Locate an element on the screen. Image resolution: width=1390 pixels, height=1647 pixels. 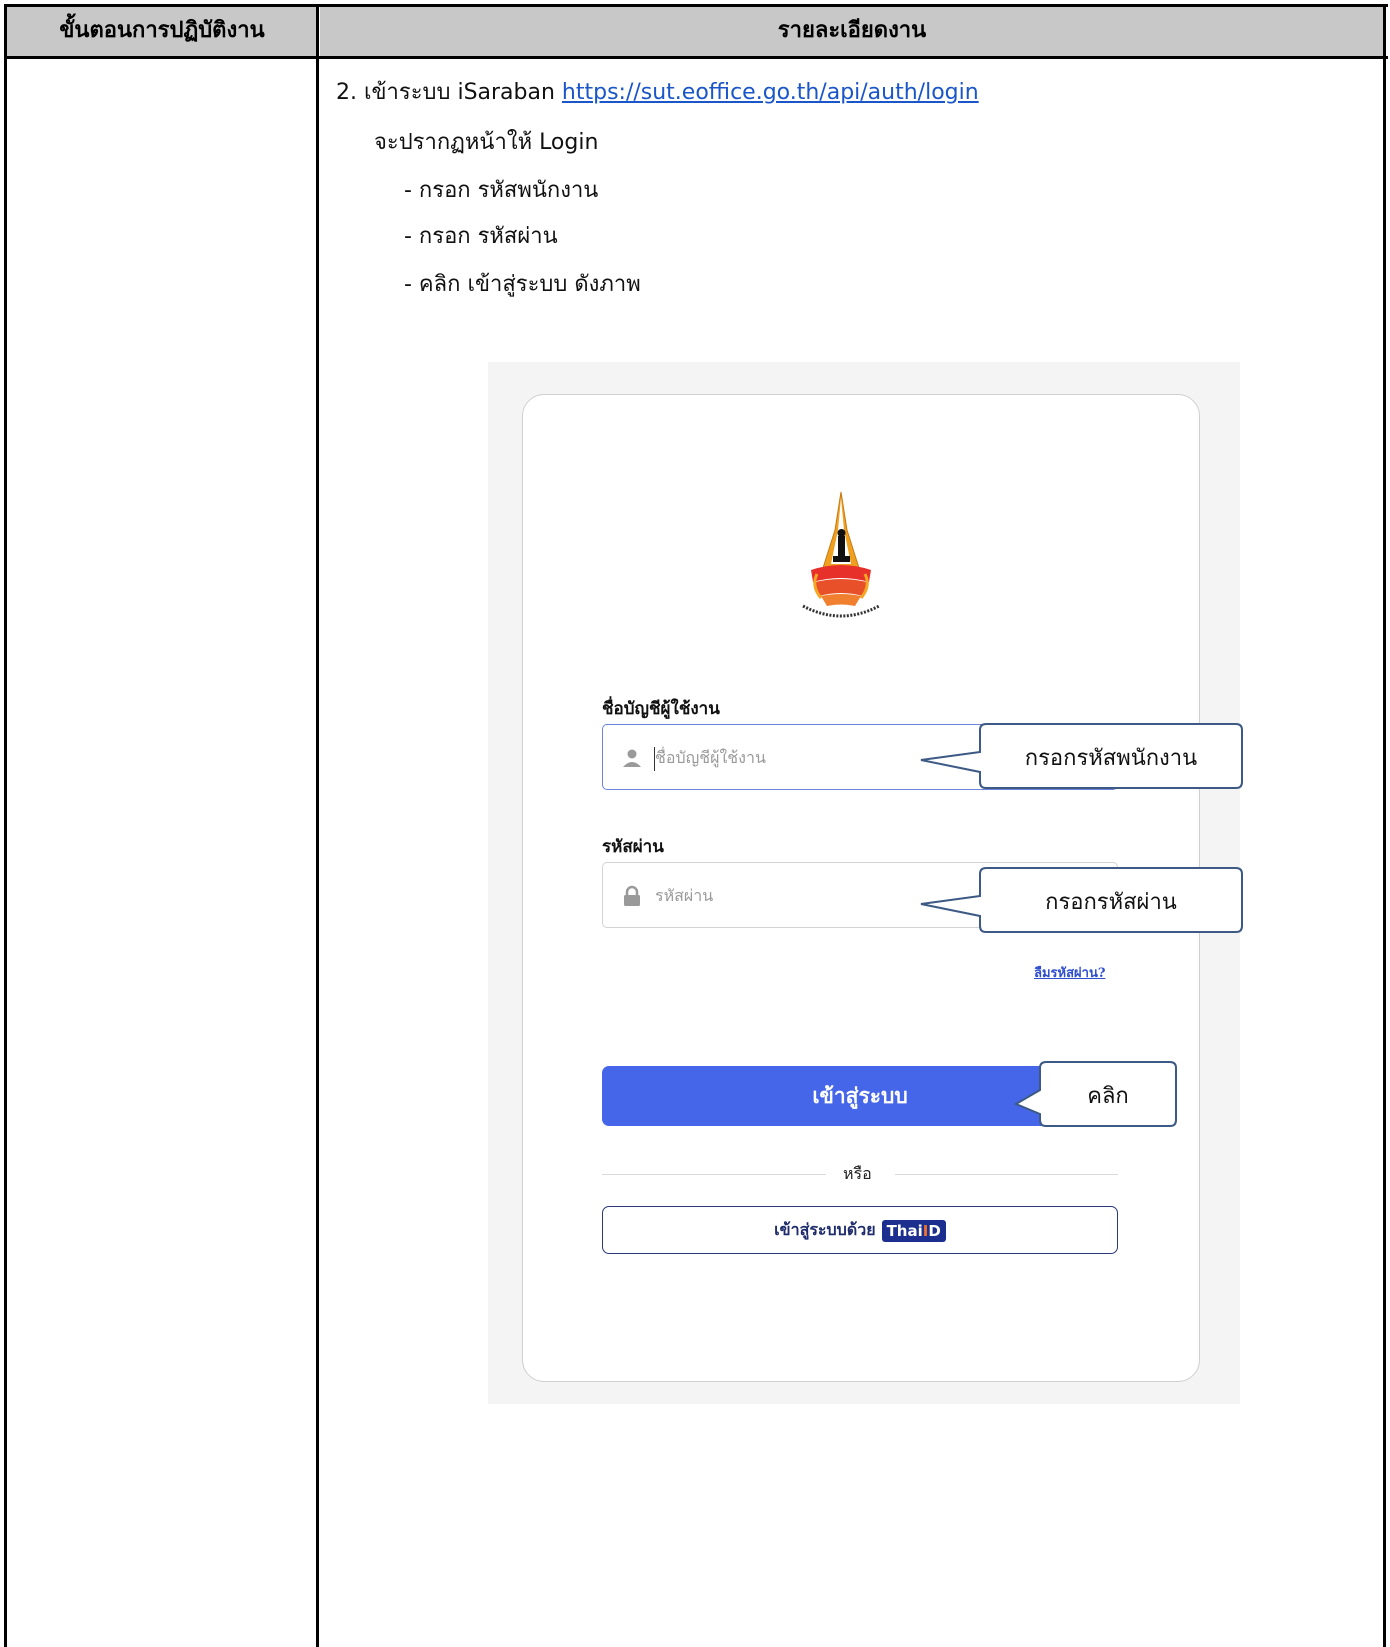
or-divider-right is located at coordinates (1006, 1174).